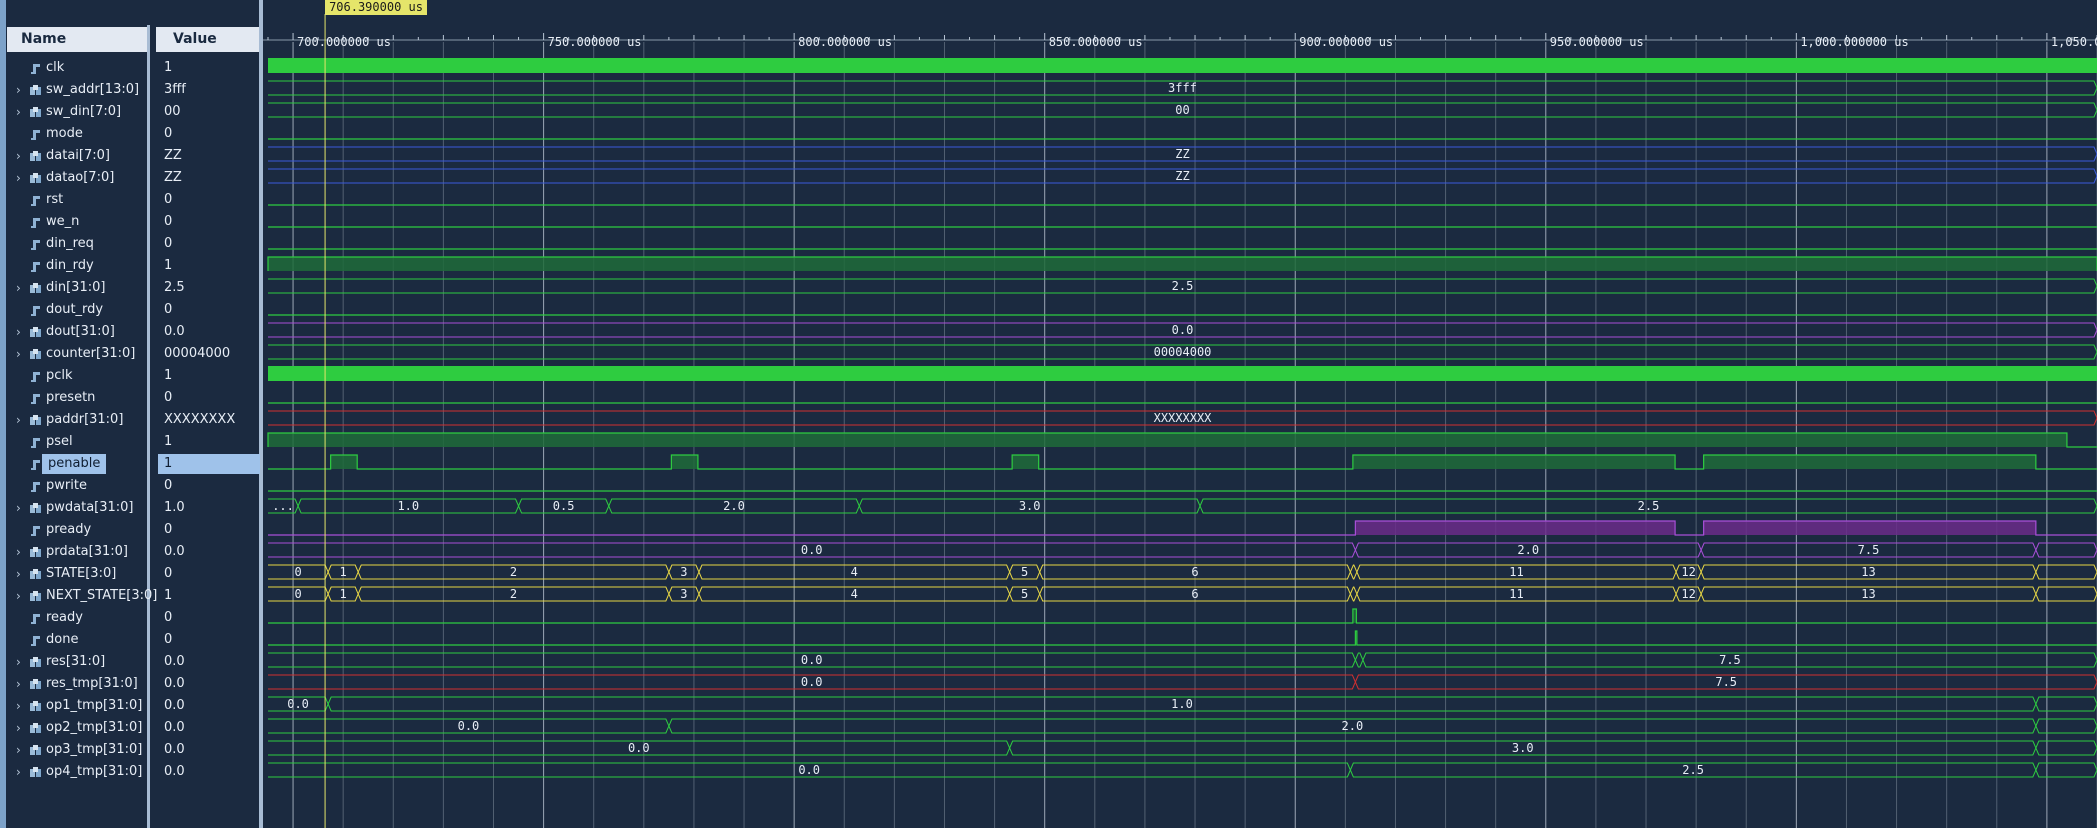 Image resolution: width=2097 pixels, height=828 pixels. What do you see at coordinates (513, 594) in the screenshot?
I see `bus-value-label: 2` at bounding box center [513, 594].